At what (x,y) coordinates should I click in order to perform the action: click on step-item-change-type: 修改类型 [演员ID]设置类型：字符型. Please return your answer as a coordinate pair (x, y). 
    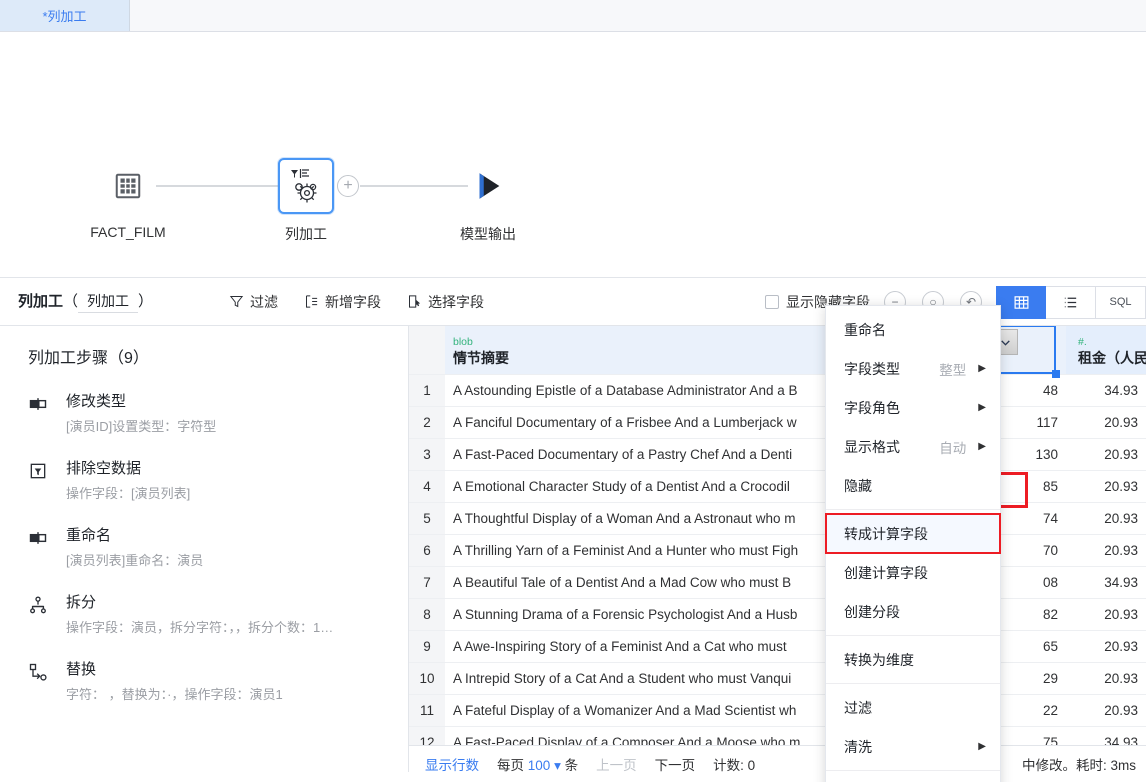
    Looking at the image, I should click on (204, 423).